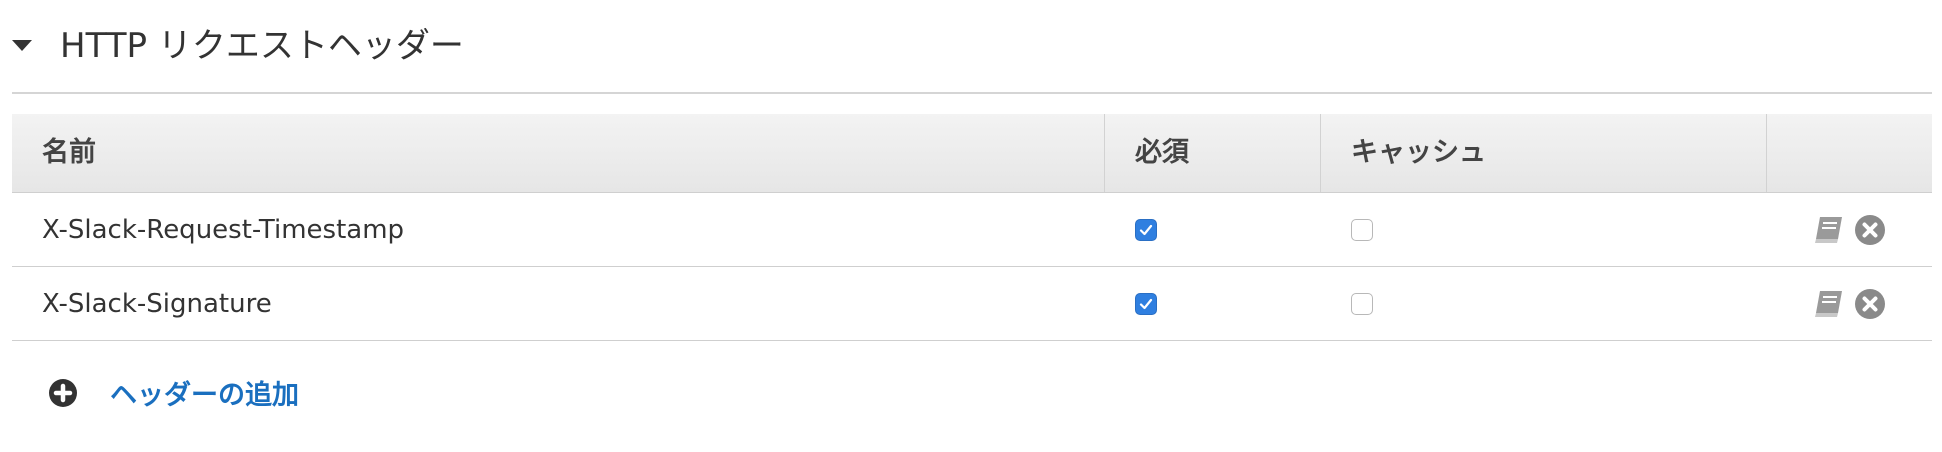 This screenshot has height=452, width=1942. What do you see at coordinates (262, 46) in the screenshot?
I see `section-title: HTTP リクエストヘッダー` at bounding box center [262, 46].